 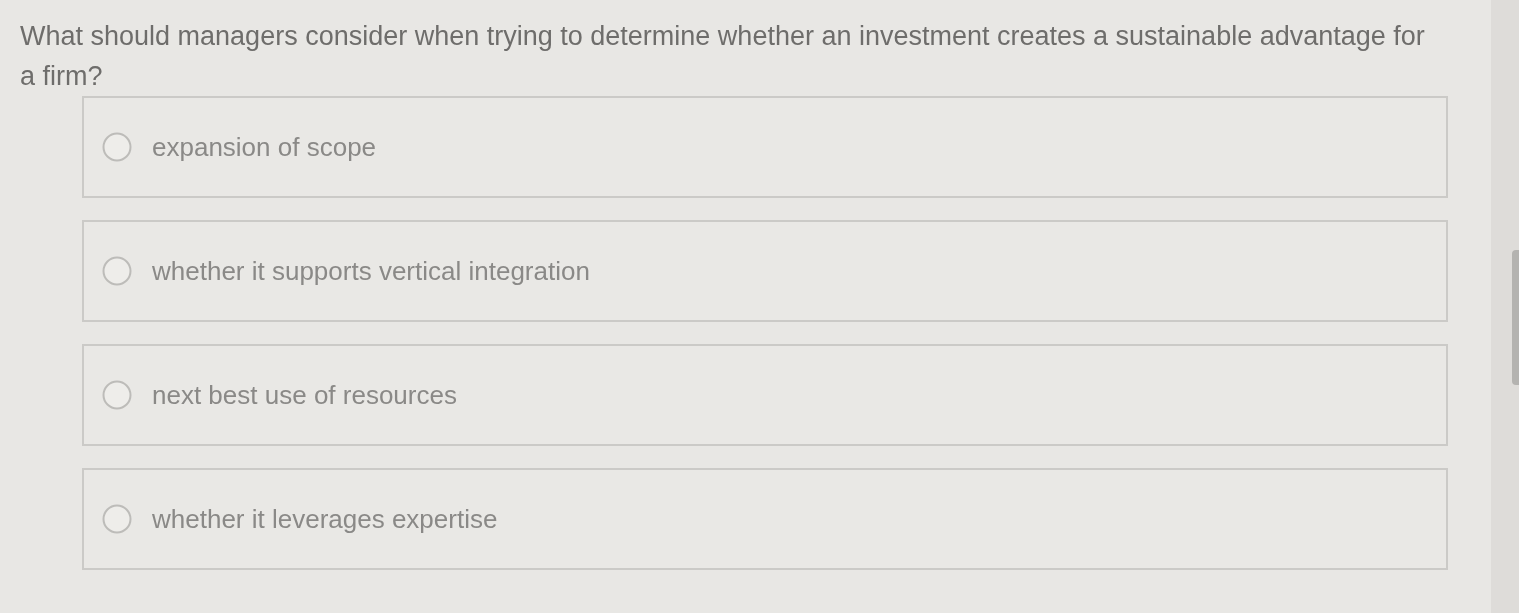 I want to click on option-label: expansion of scope, so click(x=264, y=147).